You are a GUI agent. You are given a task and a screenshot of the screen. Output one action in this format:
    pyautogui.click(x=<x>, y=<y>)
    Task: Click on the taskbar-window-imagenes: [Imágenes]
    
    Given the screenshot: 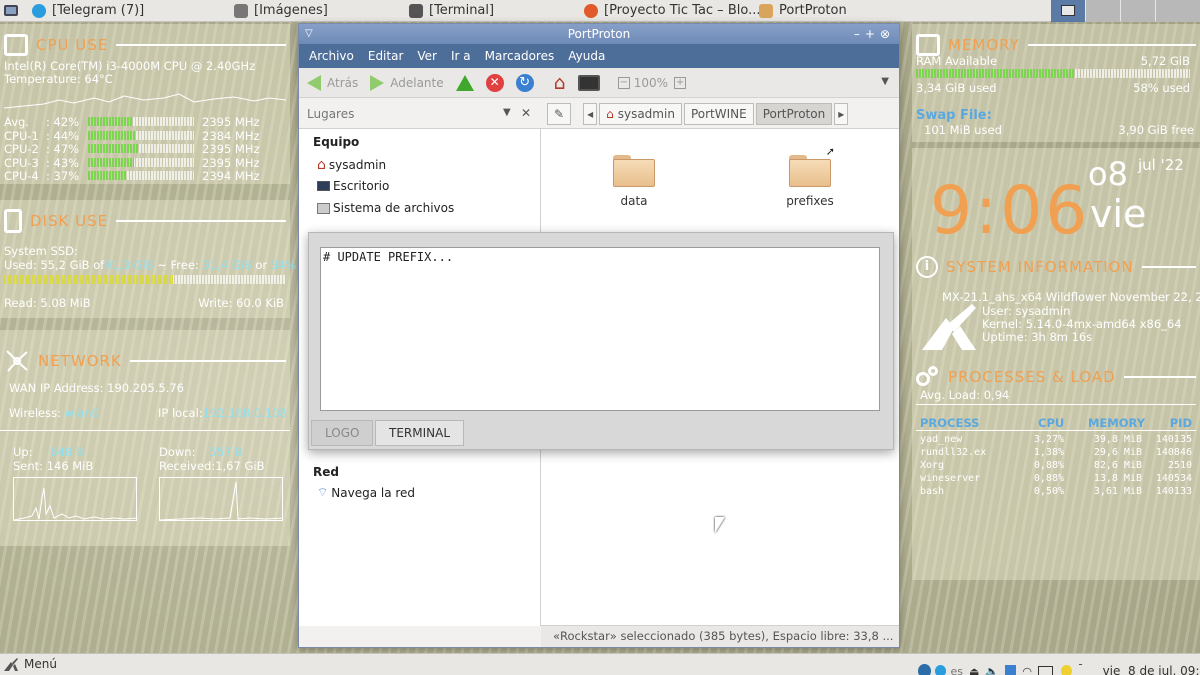 What is the action you would take?
    pyautogui.click(x=321, y=11)
    